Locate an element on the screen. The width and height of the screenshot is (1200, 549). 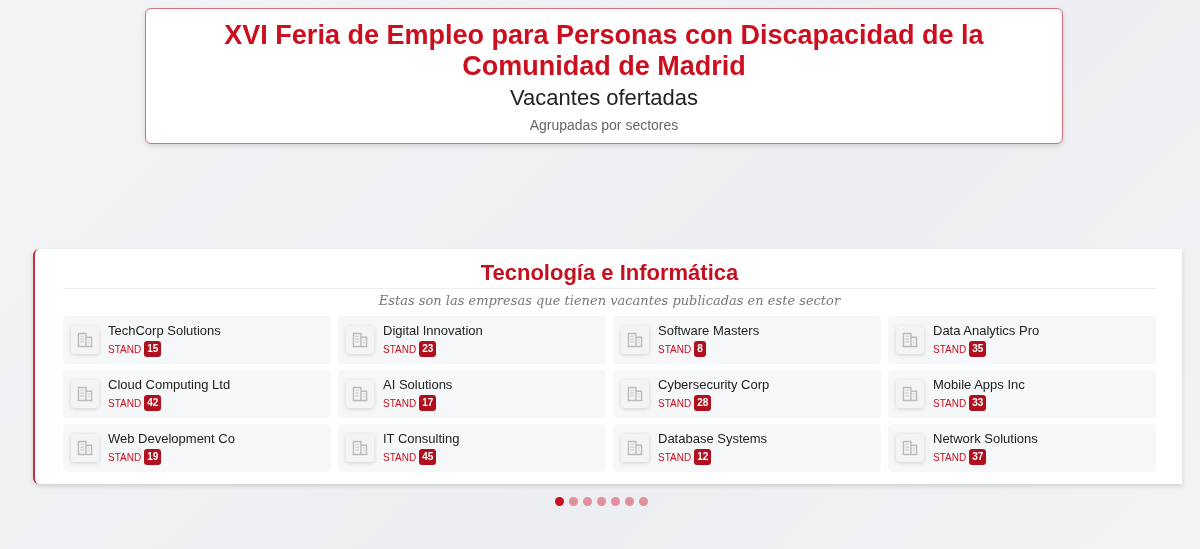
company-card: Web Development Co STAND 19 is located at coordinates (197, 448).